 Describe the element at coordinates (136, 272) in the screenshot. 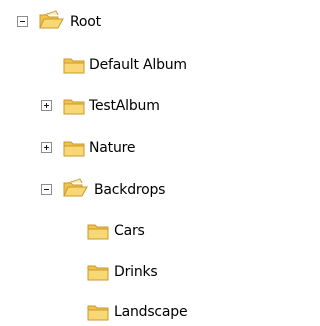

I see `tree-node-label: Drinks` at that location.